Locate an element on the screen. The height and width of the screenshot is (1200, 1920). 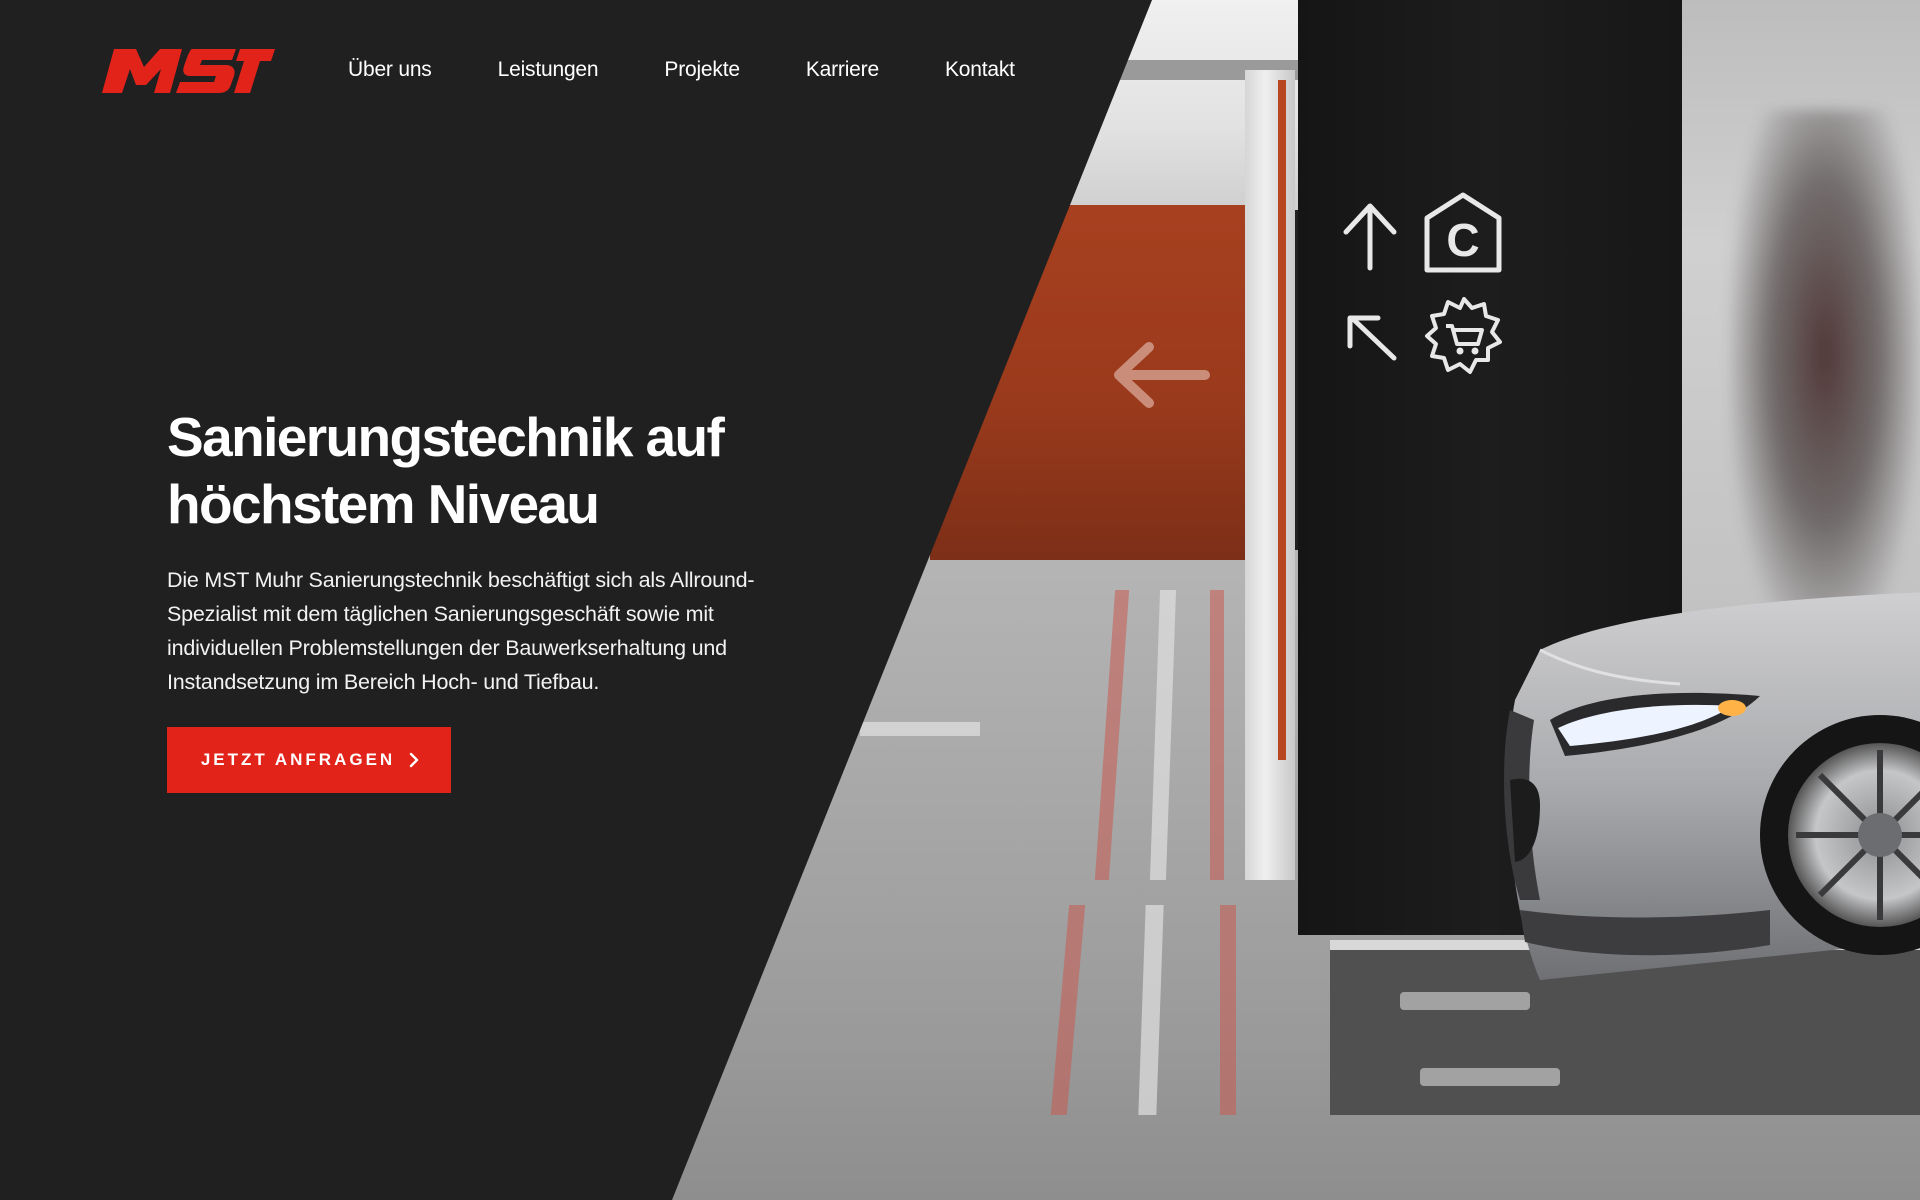
arrow-up-icon is located at coordinates (1370, 237).